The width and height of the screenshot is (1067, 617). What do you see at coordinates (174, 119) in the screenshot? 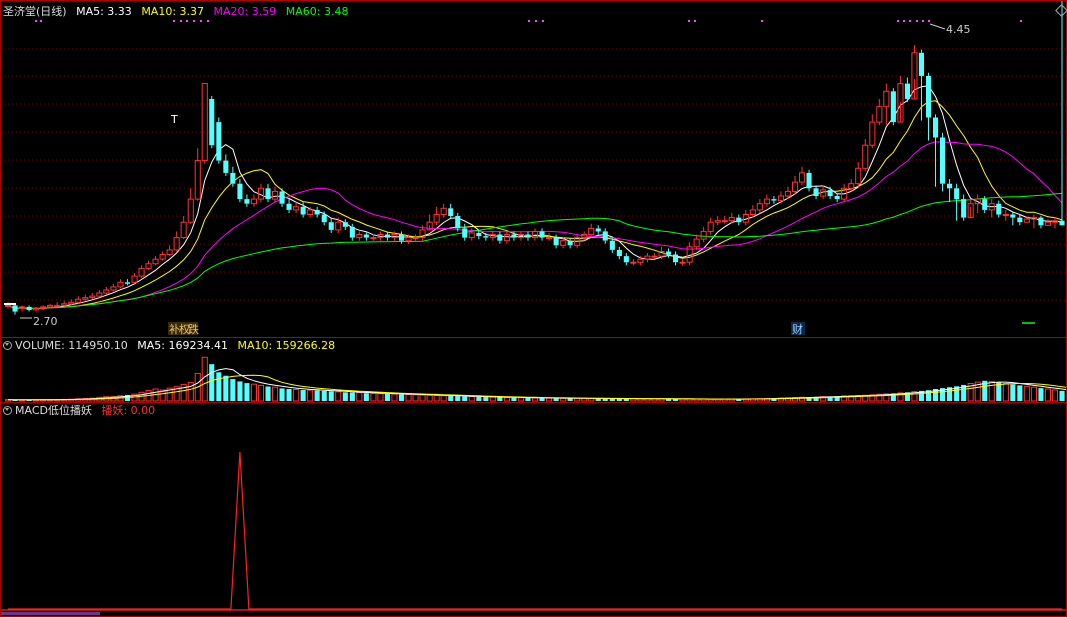
I see `t-marker: T` at bounding box center [174, 119].